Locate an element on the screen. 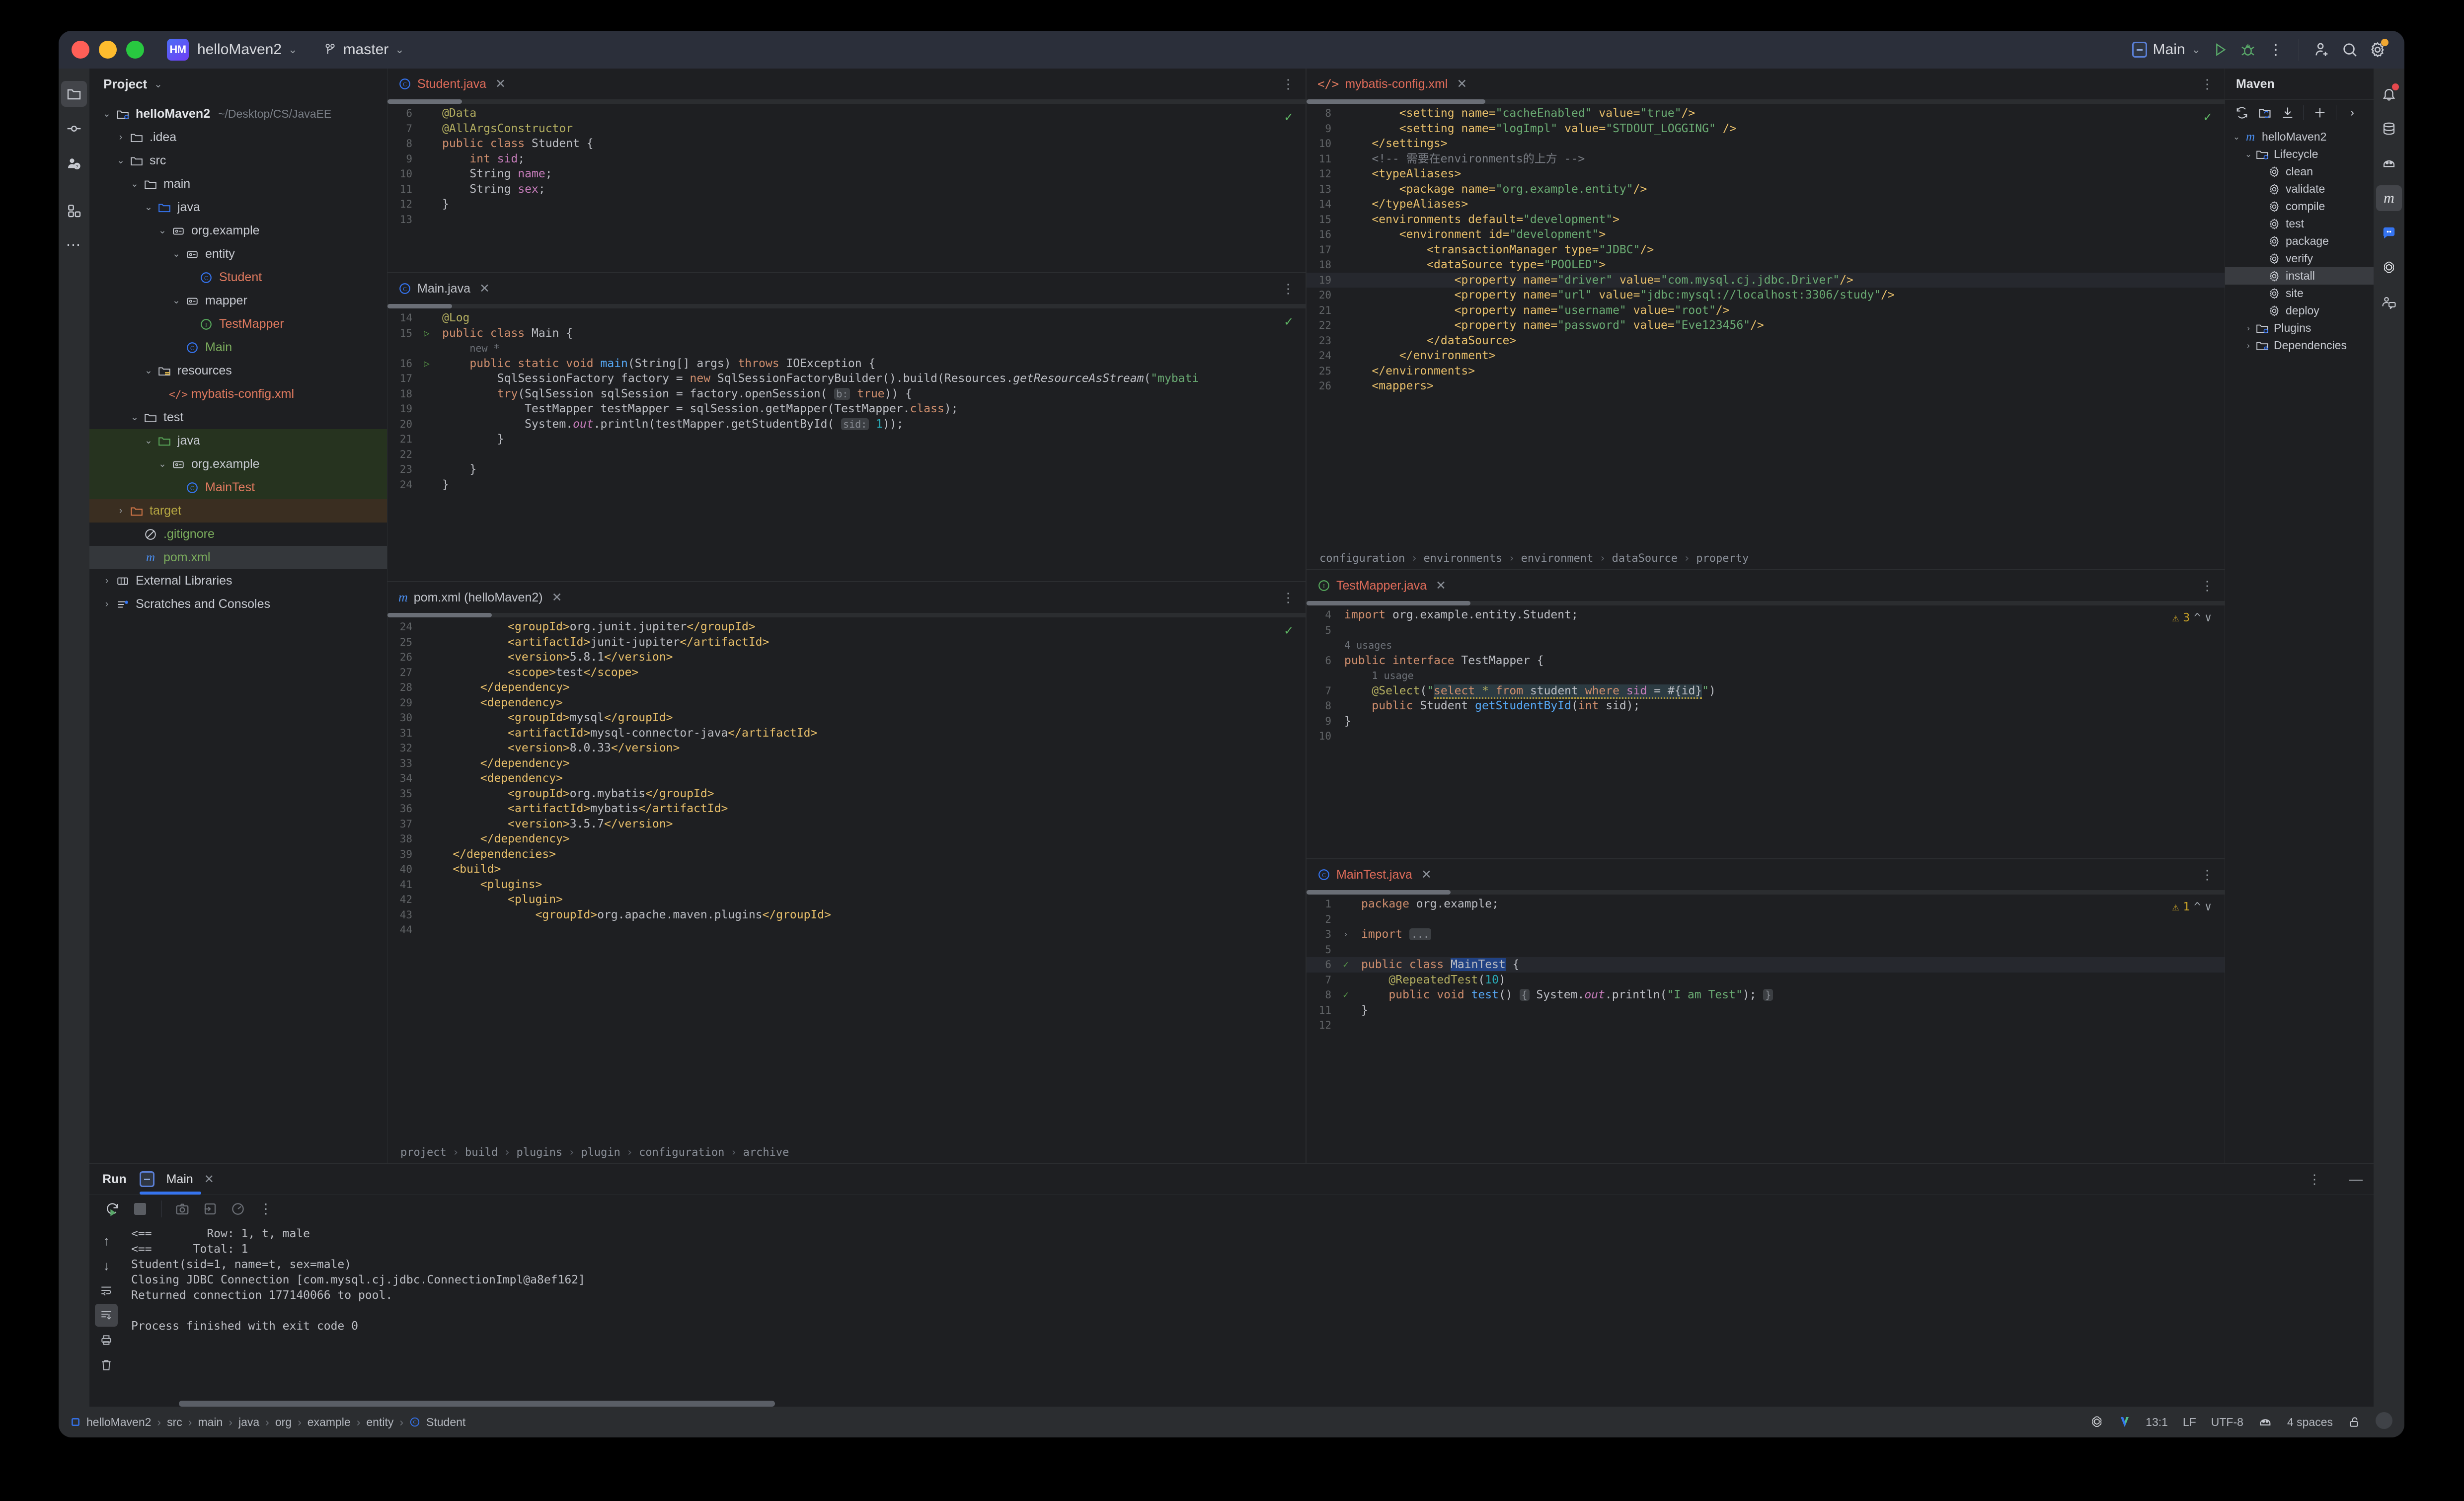 The image size is (2464, 1501). project-tree-item-java: ⌄ java is located at coordinates (238, 207).